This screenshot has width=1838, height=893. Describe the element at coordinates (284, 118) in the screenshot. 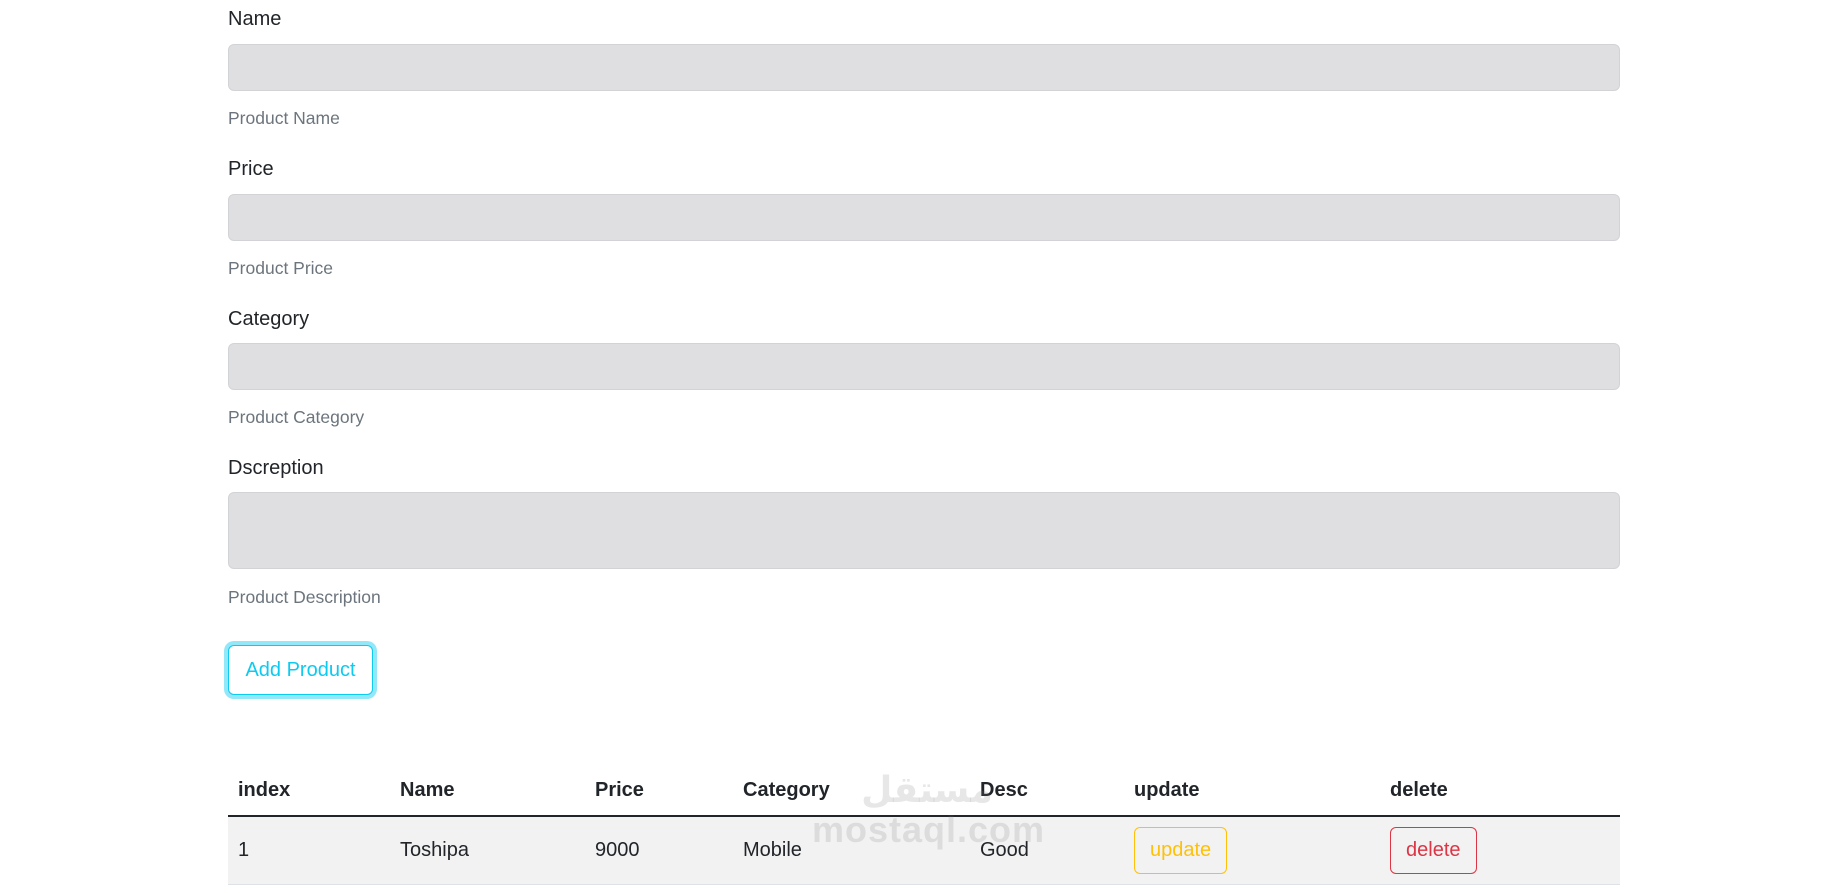

I see `name-help-text: Product Name` at that location.